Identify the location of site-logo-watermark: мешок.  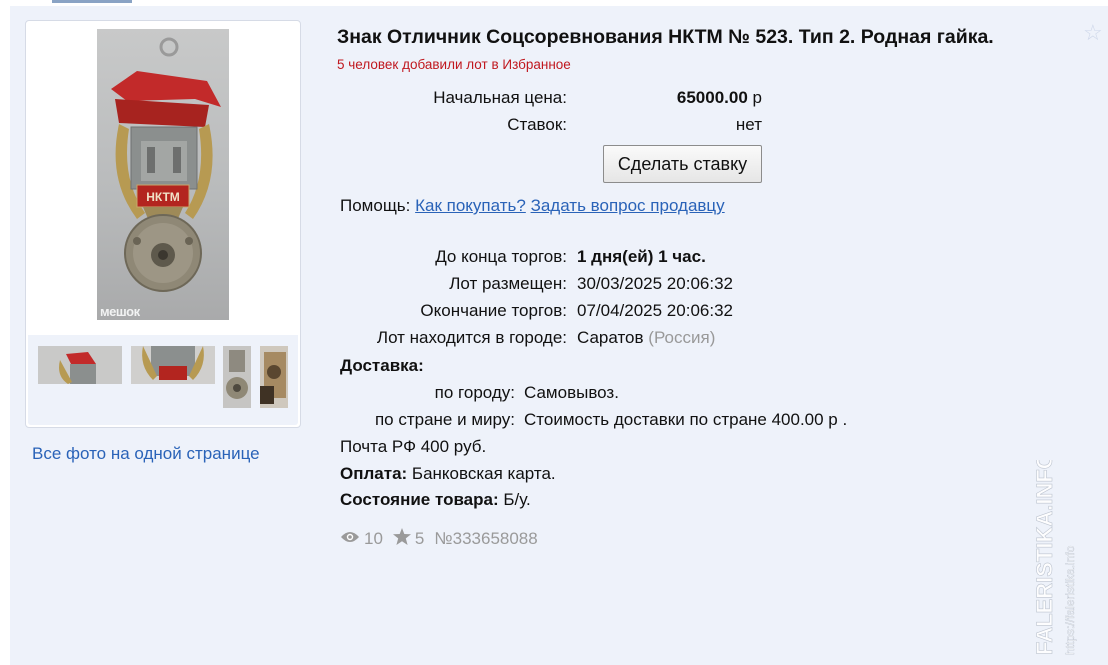
(120, 311).